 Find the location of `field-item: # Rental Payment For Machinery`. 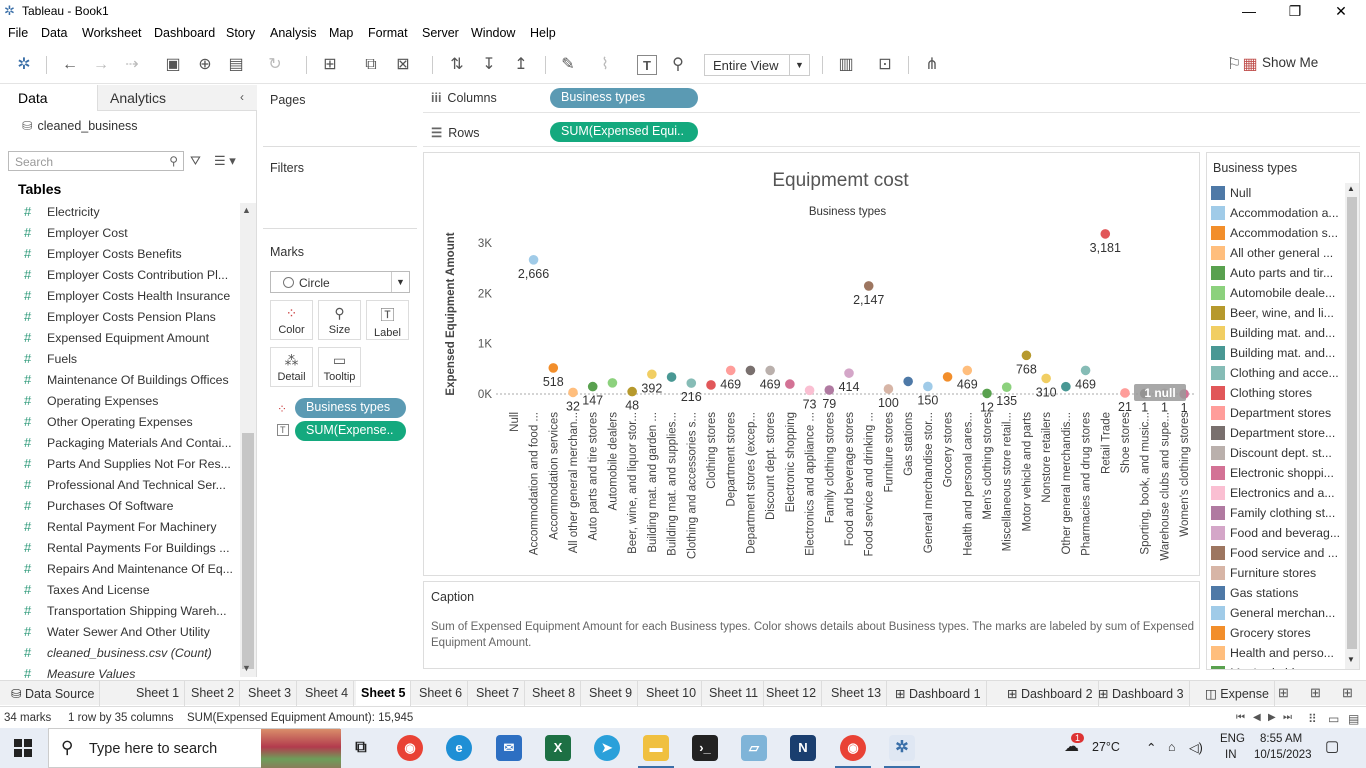

field-item: # Rental Payment For Machinery is located at coordinates (120, 526).